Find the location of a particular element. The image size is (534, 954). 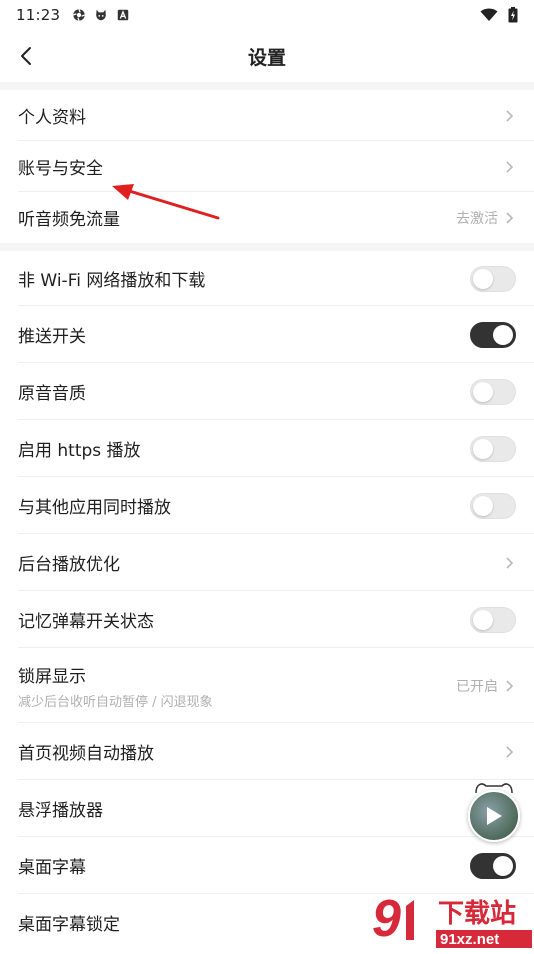

row-label: 个人资料 is located at coordinates (52, 118).